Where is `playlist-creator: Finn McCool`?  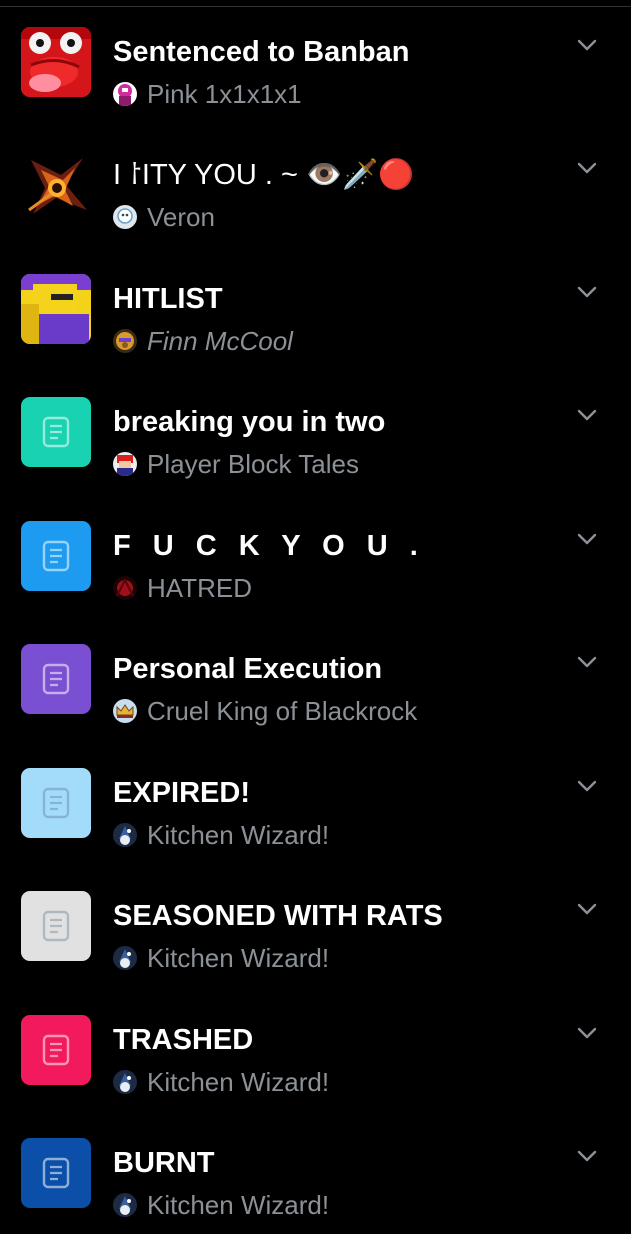 playlist-creator: Finn McCool is located at coordinates (203, 341).